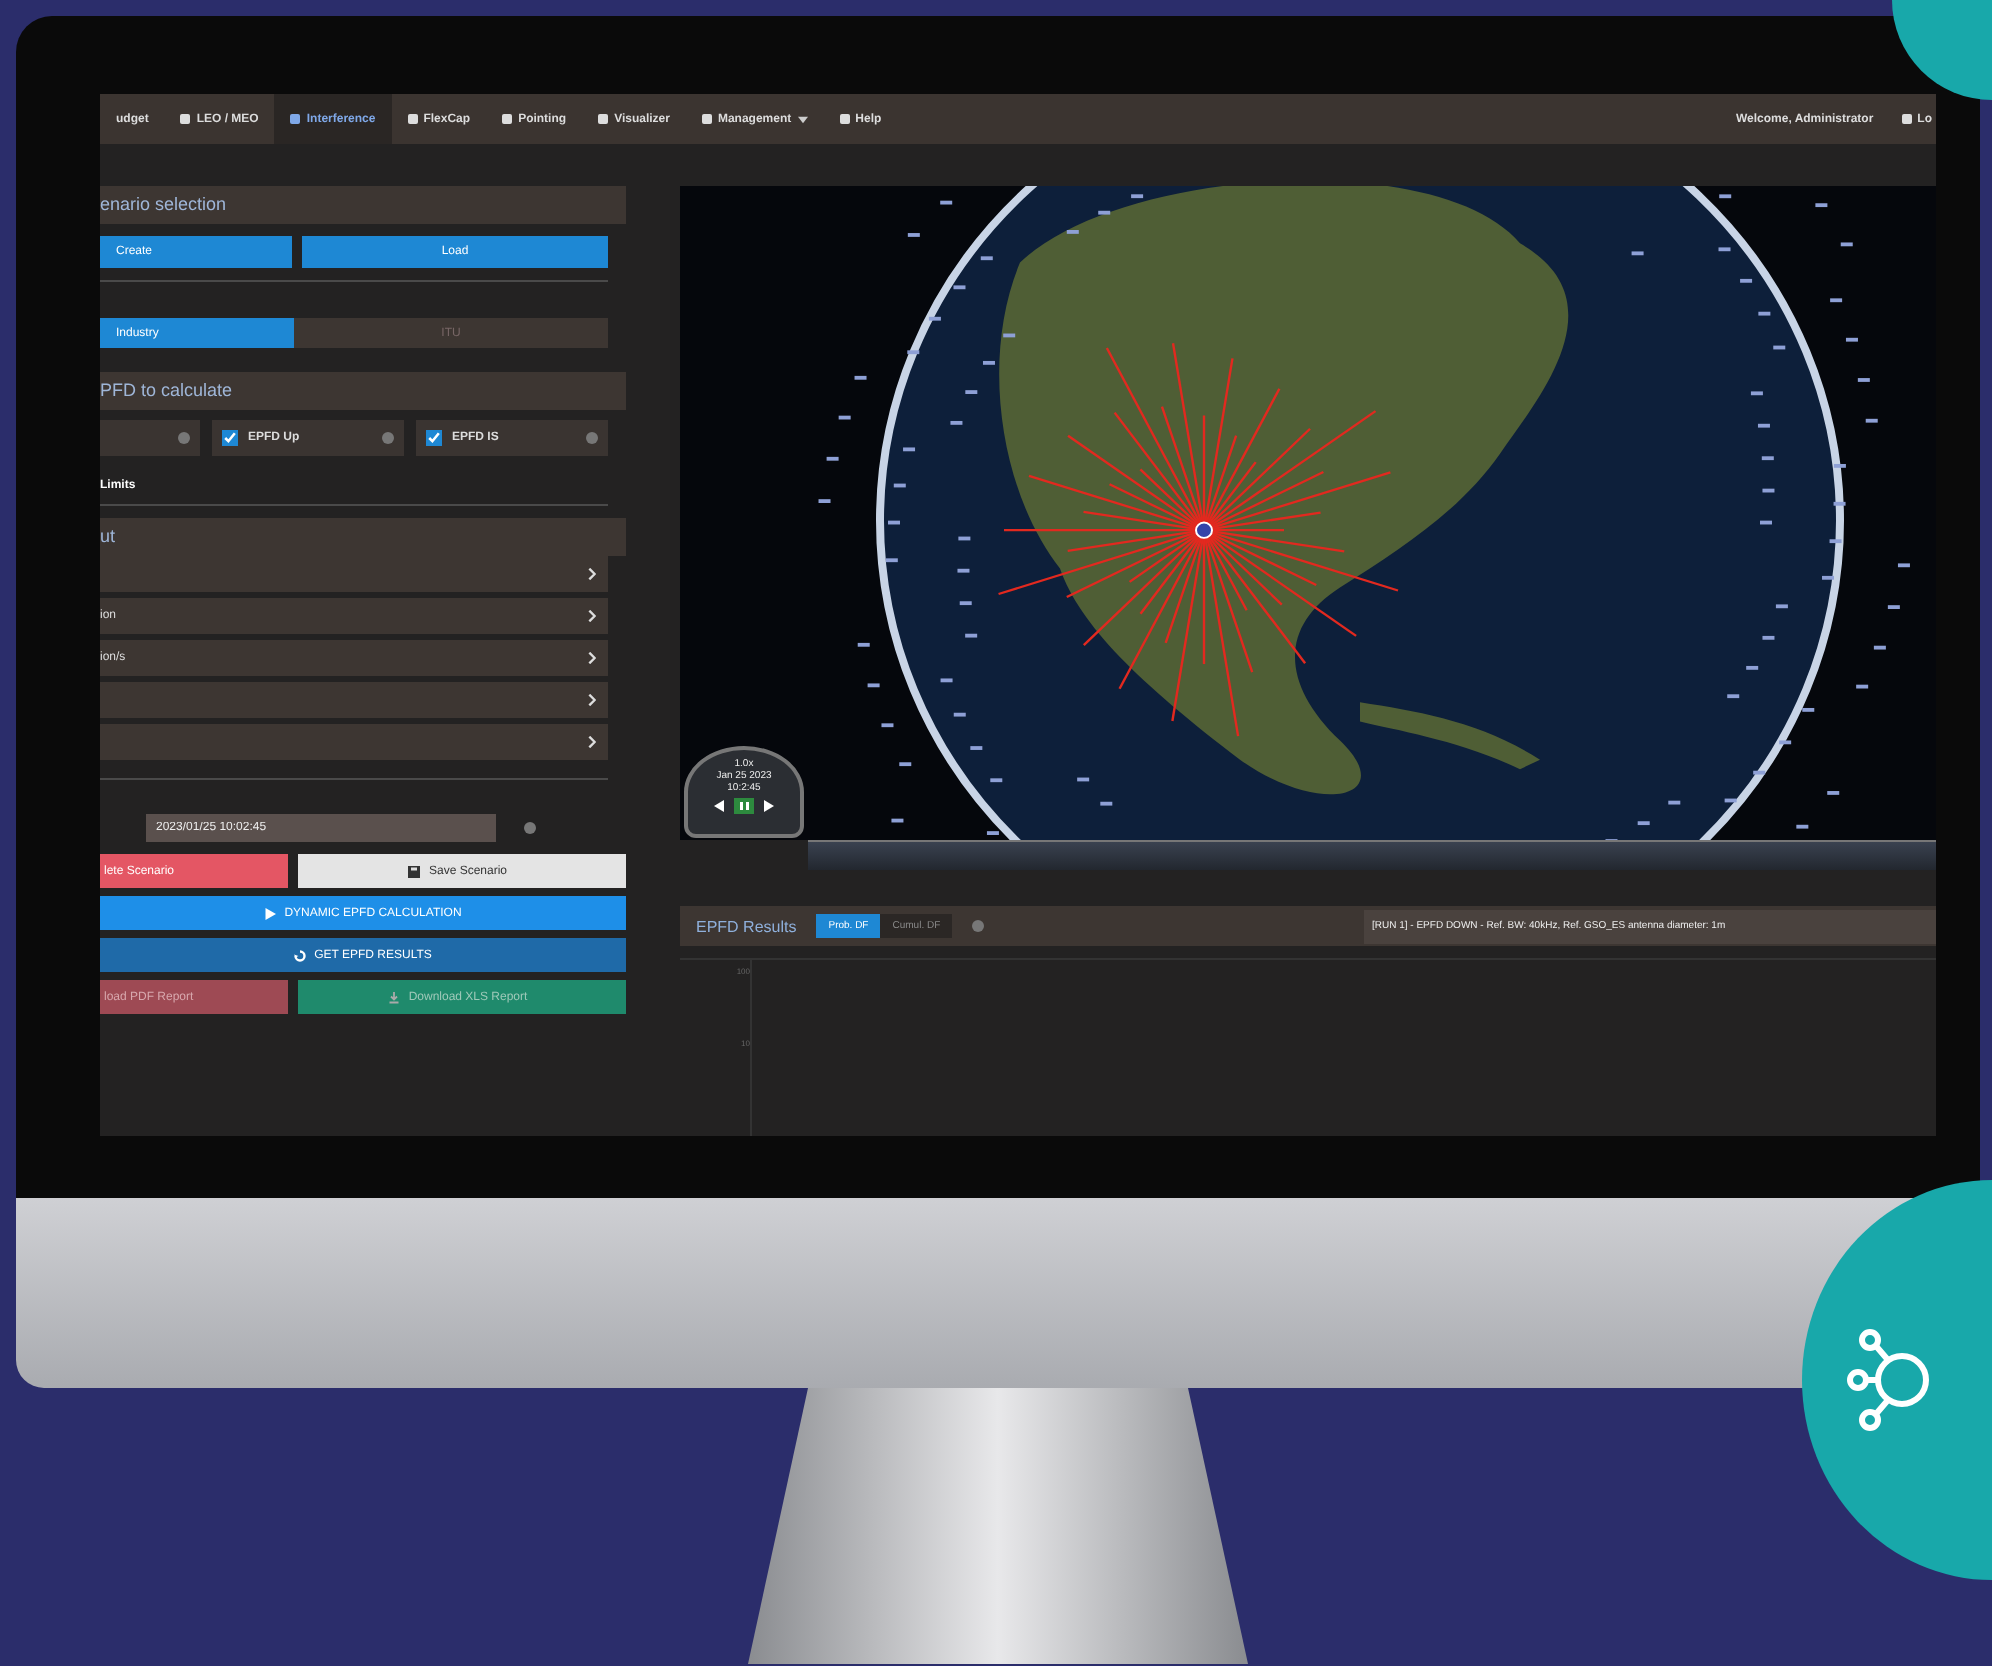  I want to click on timeline-bar, so click(1372, 855).